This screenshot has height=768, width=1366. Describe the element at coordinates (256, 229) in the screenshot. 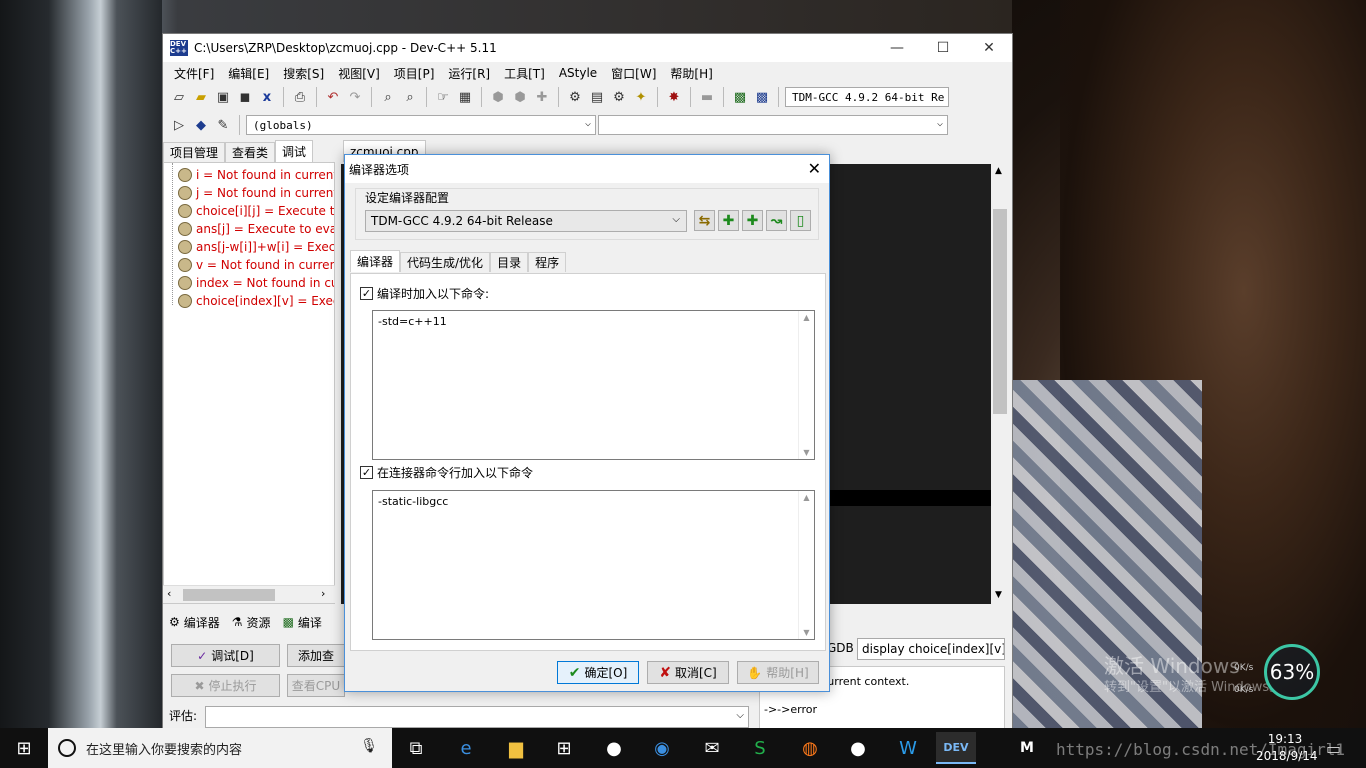

I see `watch-item: ans[j] = Execute to evalu` at that location.